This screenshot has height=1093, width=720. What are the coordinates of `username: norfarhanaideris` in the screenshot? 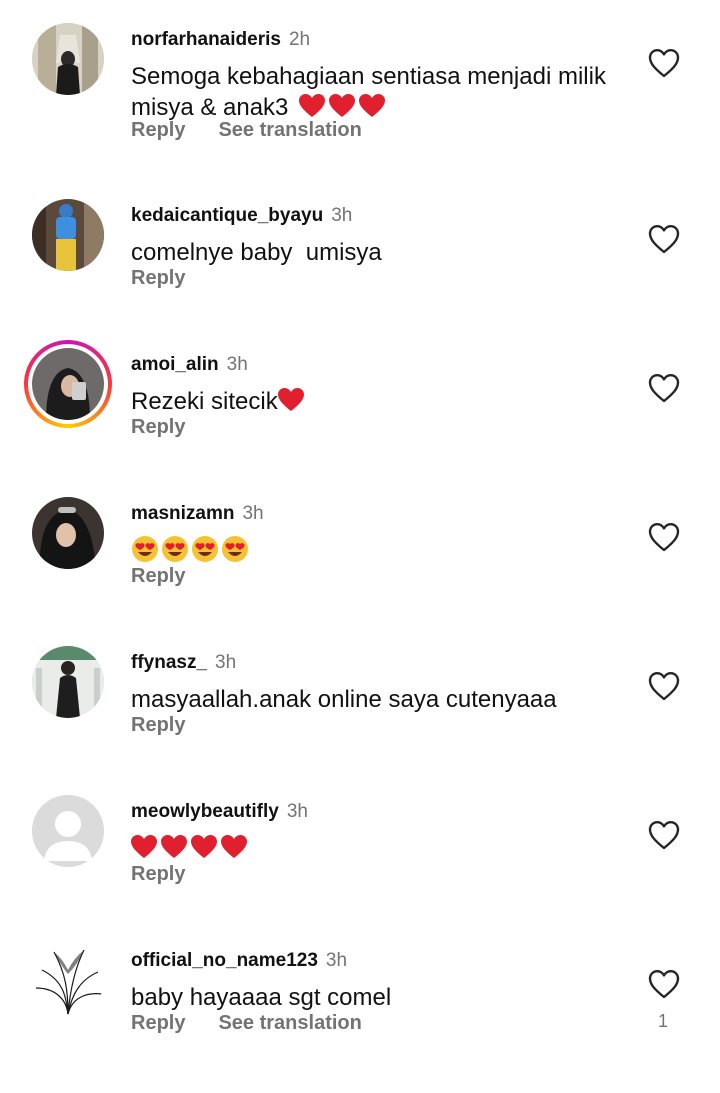 It's located at (206, 40).